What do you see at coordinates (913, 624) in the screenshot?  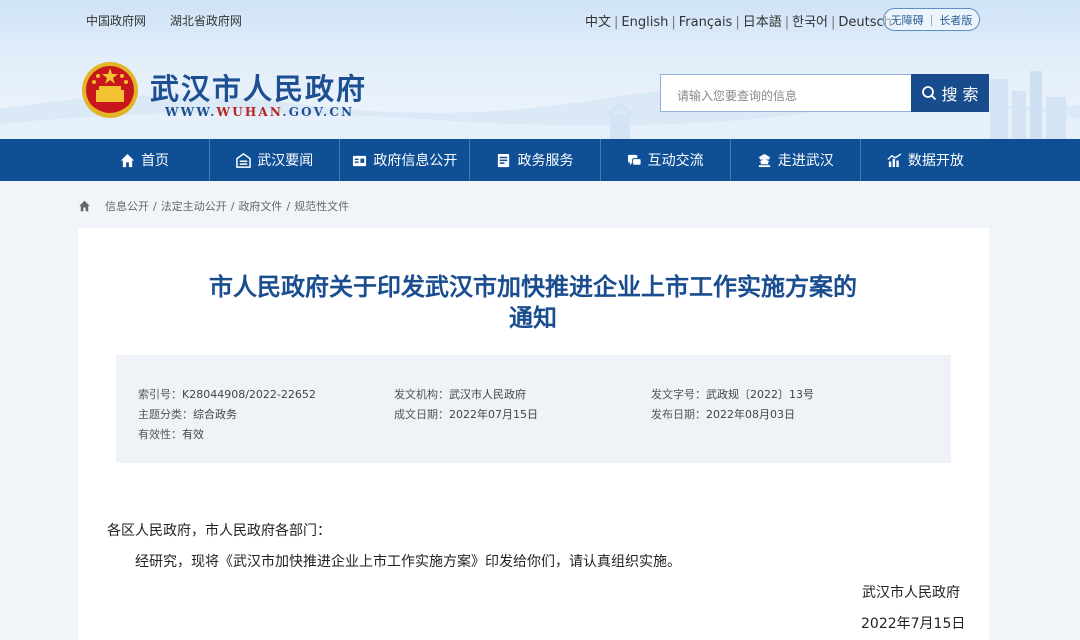 I see `issue-date: 2022年7月15日` at bounding box center [913, 624].